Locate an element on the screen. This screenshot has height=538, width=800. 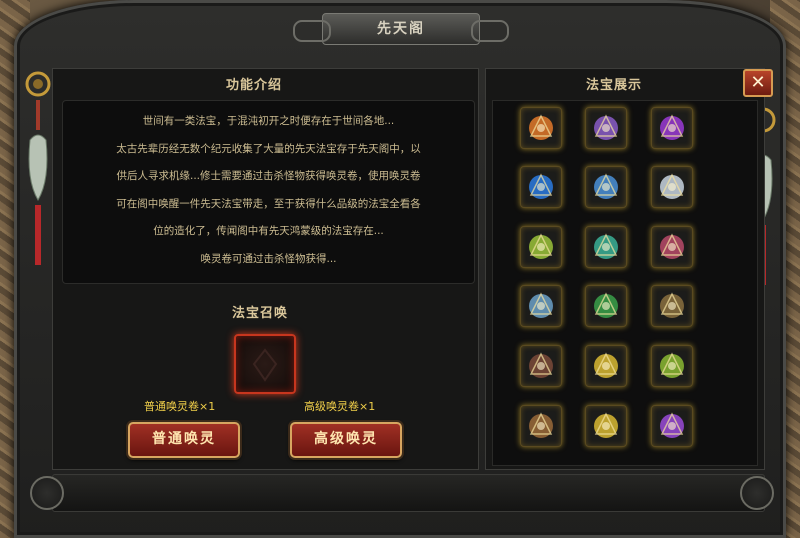
lightning-claws-icon is located at coordinates (606, 186).